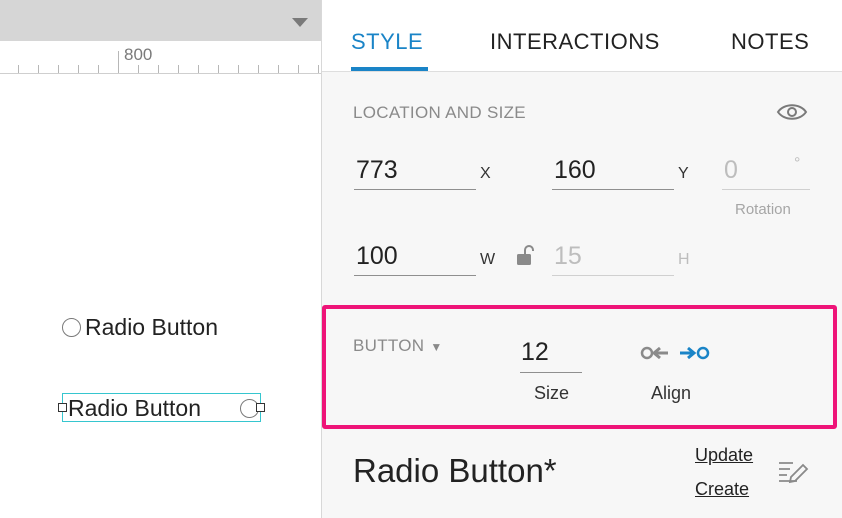 This screenshot has height=518, width=842. Describe the element at coordinates (387, 42) in the screenshot. I see `tab-style: STYLE` at that location.